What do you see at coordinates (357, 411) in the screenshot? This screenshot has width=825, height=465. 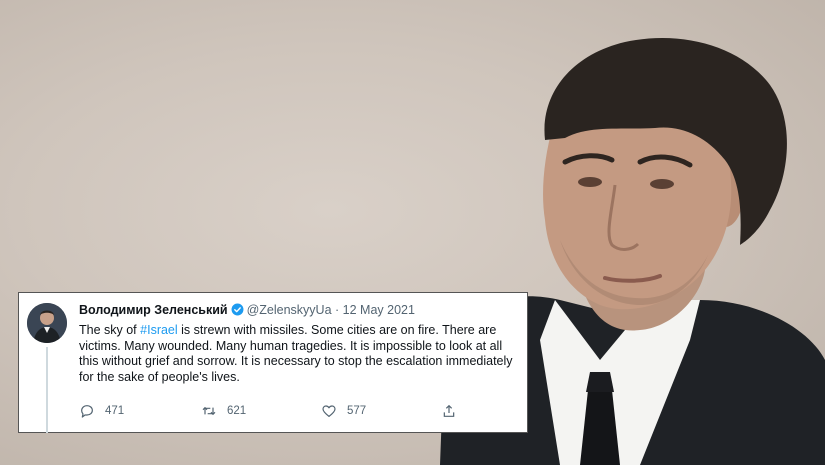 I see `like-count: 577` at bounding box center [357, 411].